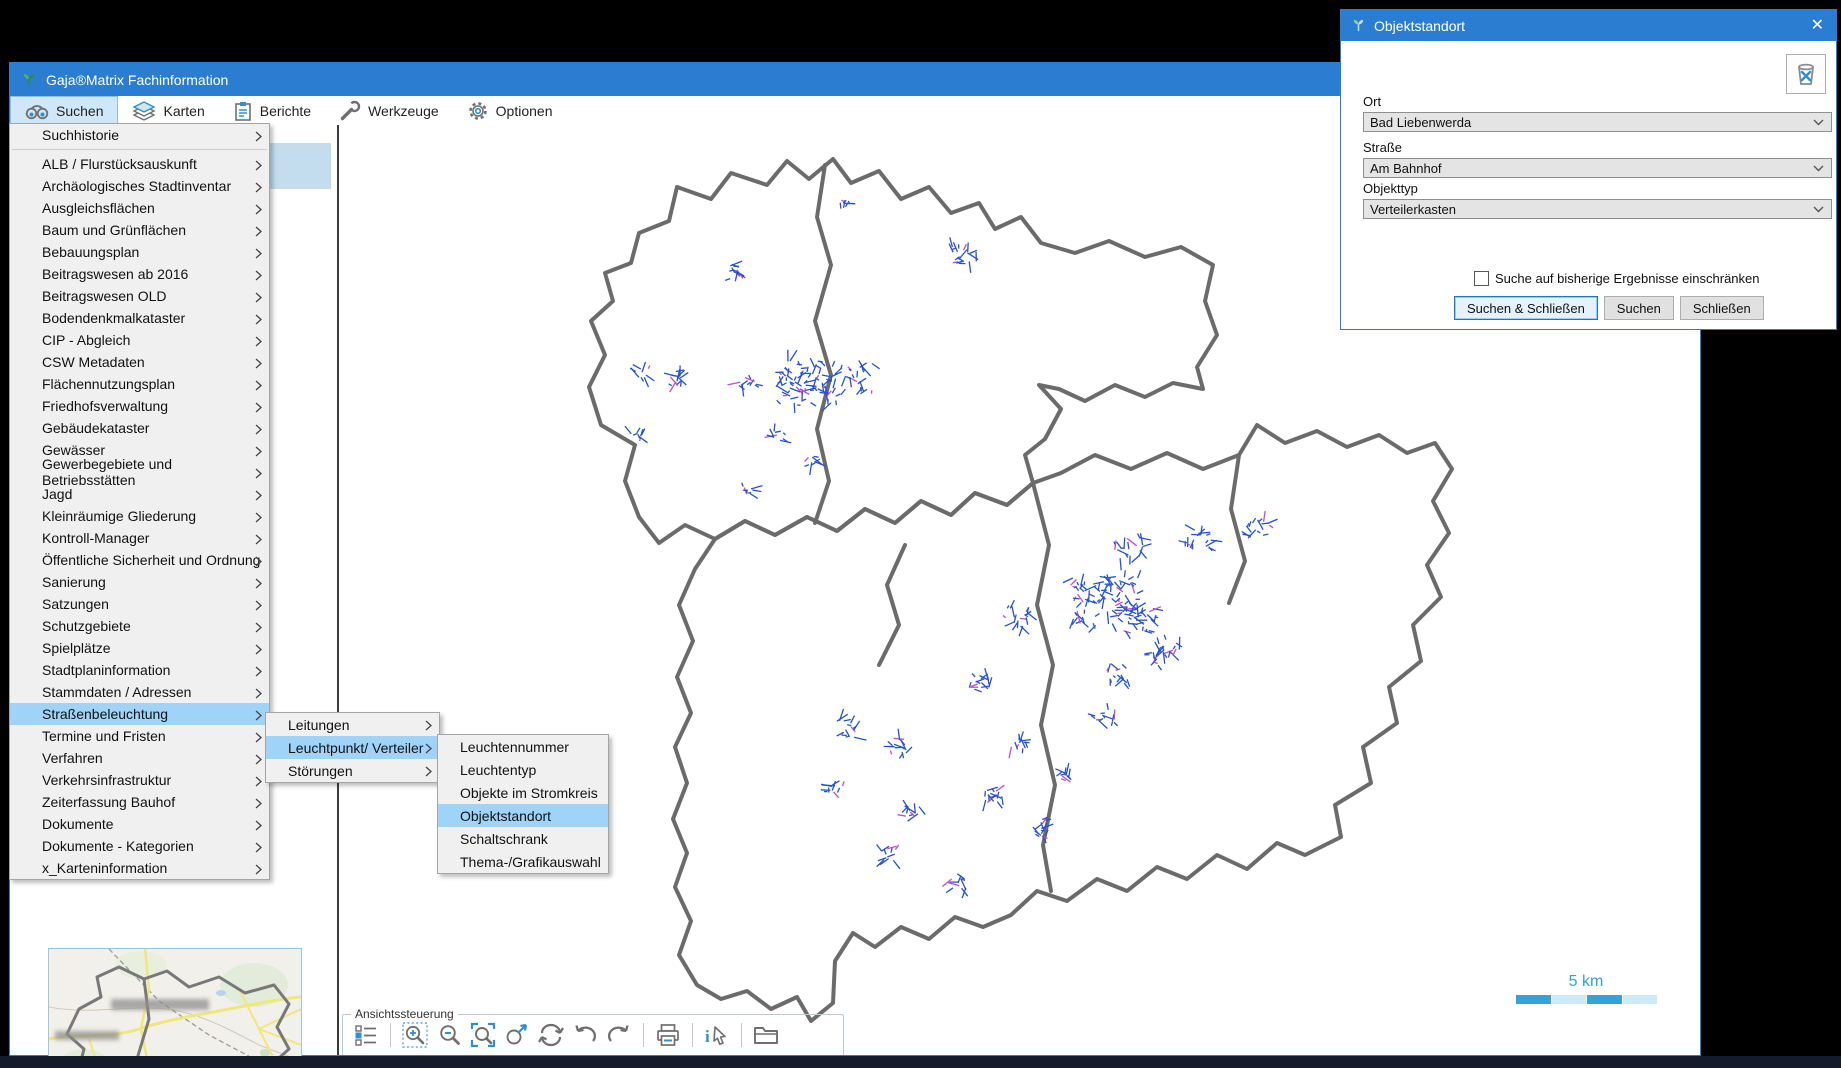 This screenshot has height=1068, width=1841. I want to click on menu-item-verfahren: Verfahren, so click(139, 758).